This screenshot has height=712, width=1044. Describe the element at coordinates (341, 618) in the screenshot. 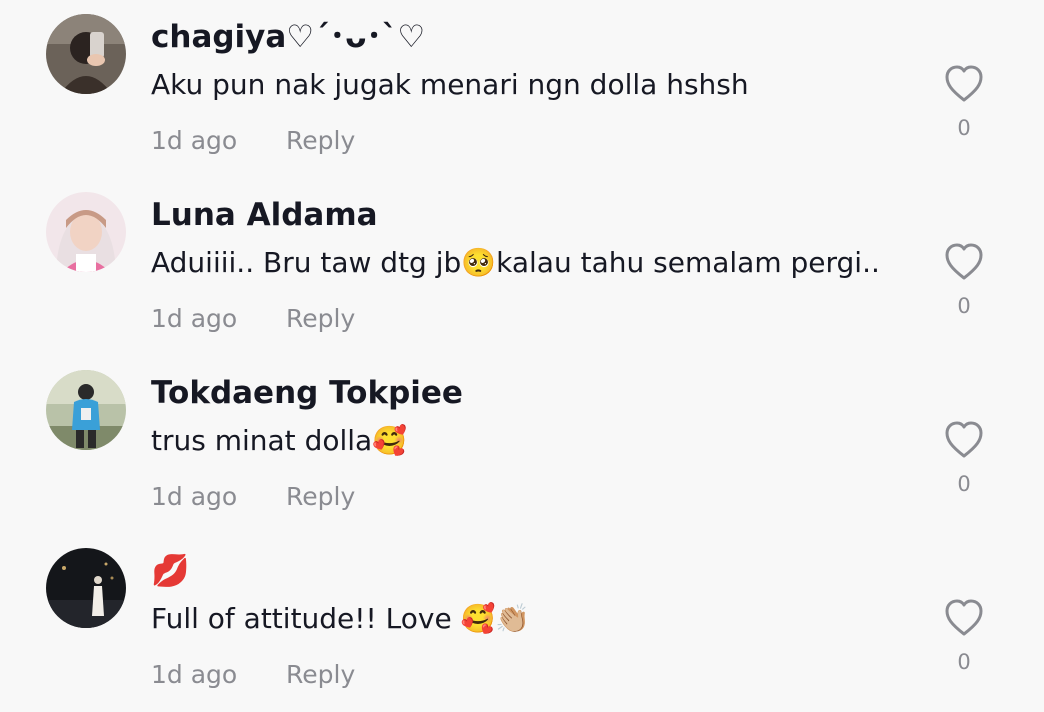

I see `comment-text: Full of attitude!! Love 🥰👏🏼` at that location.